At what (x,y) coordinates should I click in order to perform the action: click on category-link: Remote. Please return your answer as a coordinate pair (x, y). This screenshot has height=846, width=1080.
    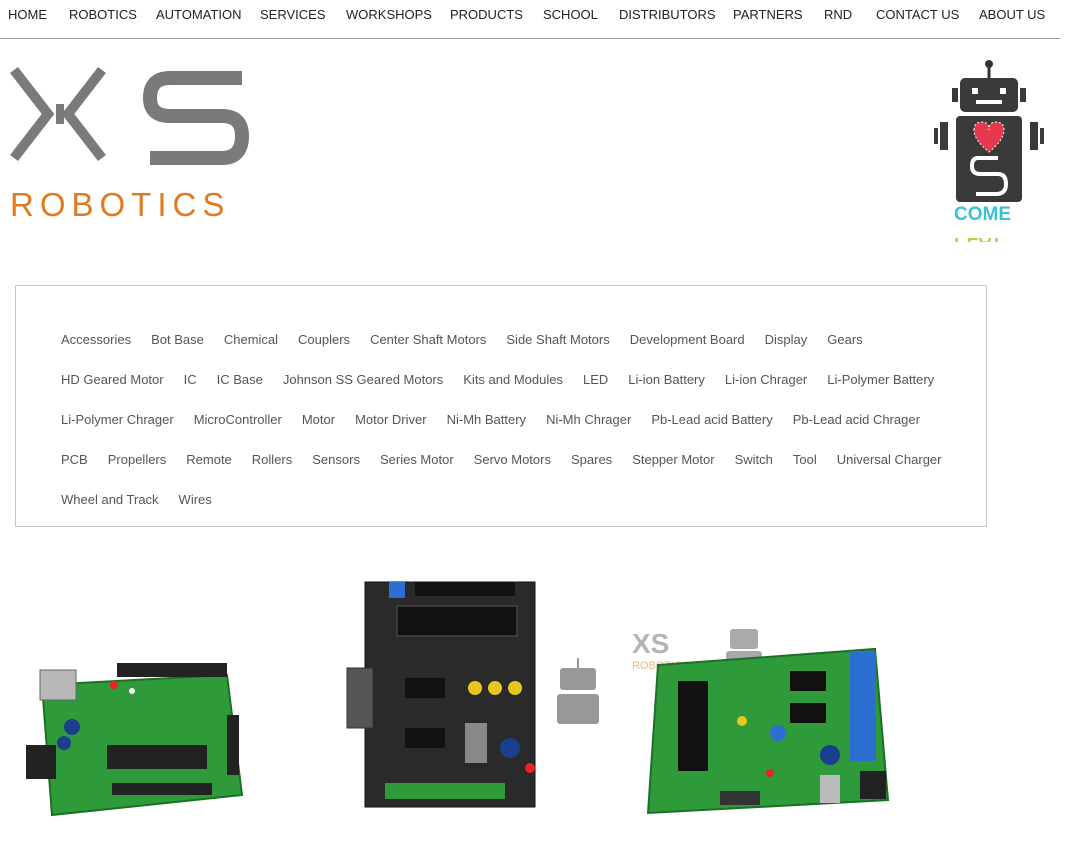
    Looking at the image, I should click on (209, 459).